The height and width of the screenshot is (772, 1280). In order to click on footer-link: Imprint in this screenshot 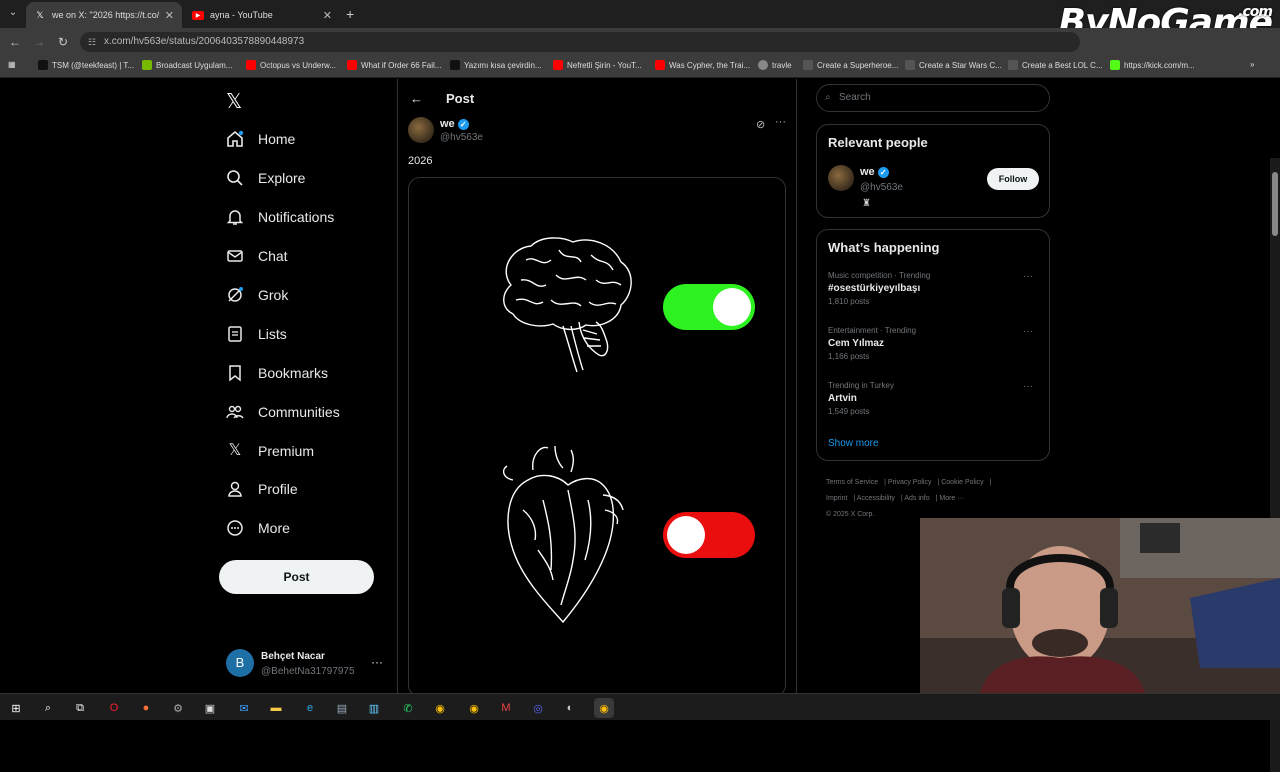, I will do `click(836, 498)`.